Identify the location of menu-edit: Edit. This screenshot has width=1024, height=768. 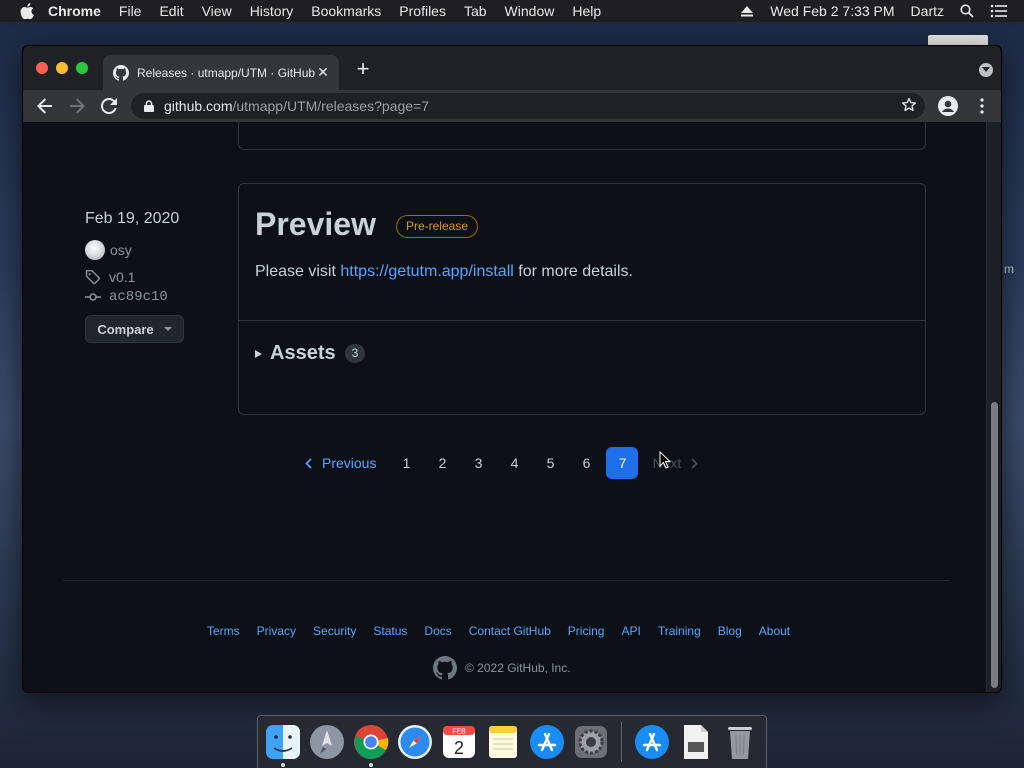
(171, 11).